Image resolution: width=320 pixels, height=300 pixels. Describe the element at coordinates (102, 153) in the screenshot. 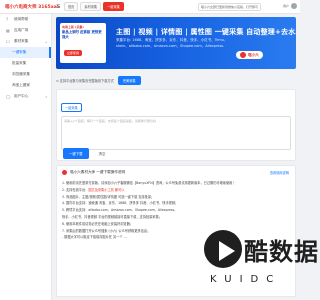

I see `clear-button: 清空` at that location.